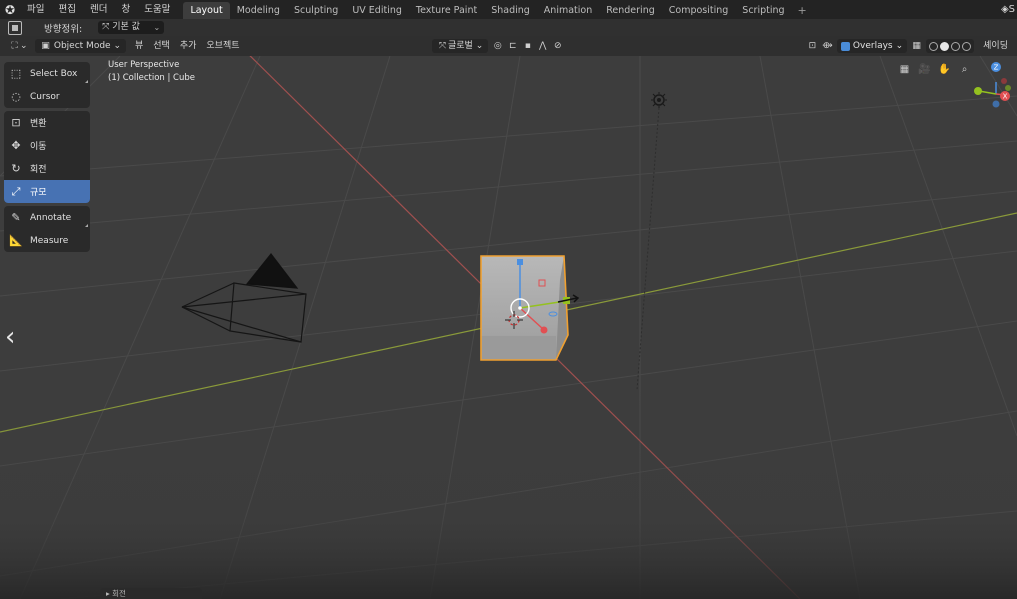 This screenshot has height=599, width=1017. Describe the element at coordinates (38, 170) in the screenshot. I see `tool-label: 회전` at that location.